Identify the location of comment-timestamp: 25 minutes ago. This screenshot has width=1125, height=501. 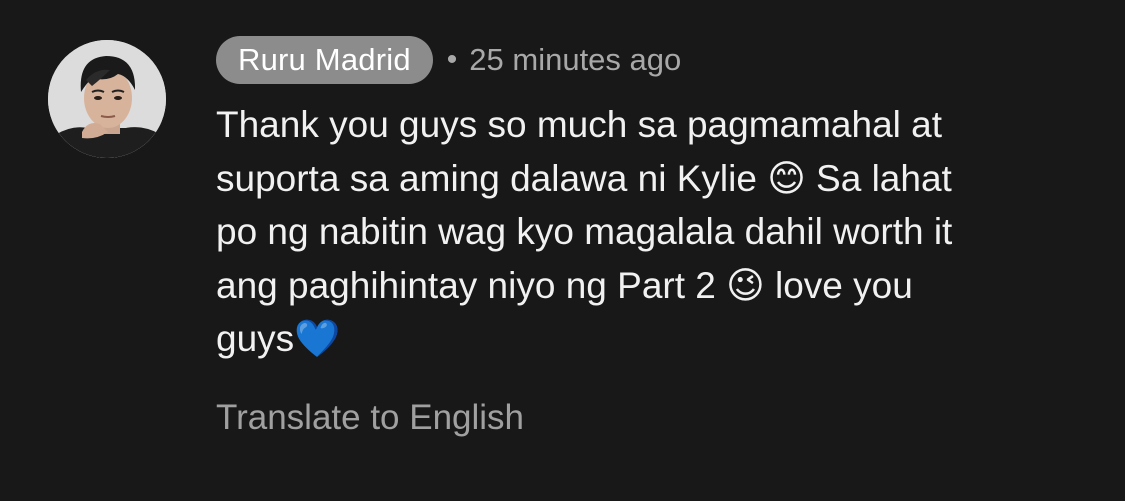
(575, 60).